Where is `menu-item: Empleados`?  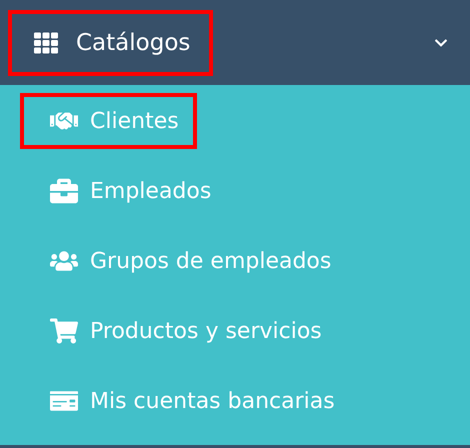 menu-item: Empleados is located at coordinates (125, 191).